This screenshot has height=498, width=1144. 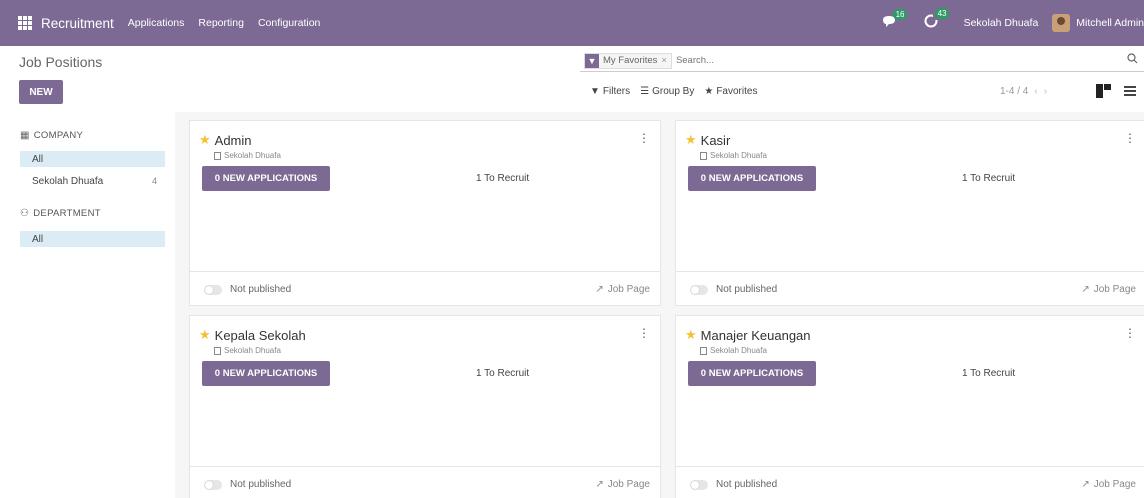 What do you see at coordinates (595, 91) in the screenshot?
I see `funnel-icon: ▼` at bounding box center [595, 91].